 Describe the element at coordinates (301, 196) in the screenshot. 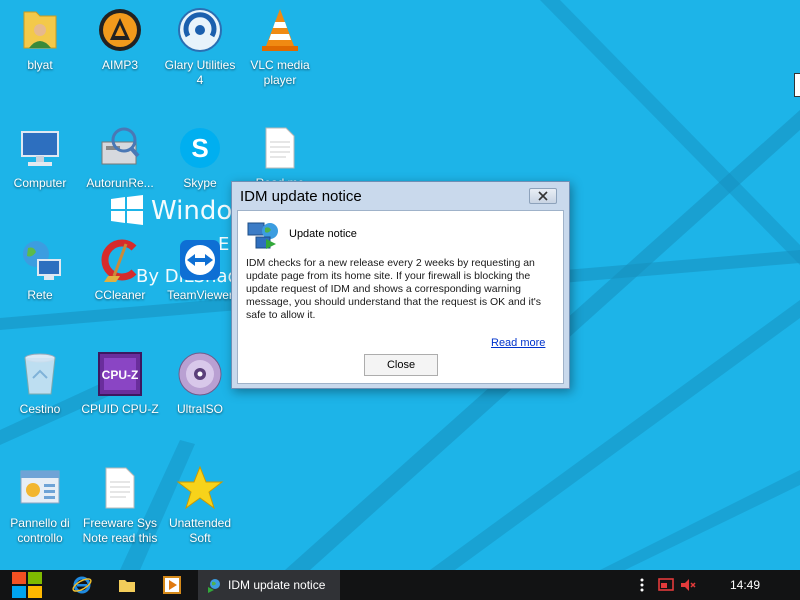

I see `dialog-title: IDM update notice` at that location.